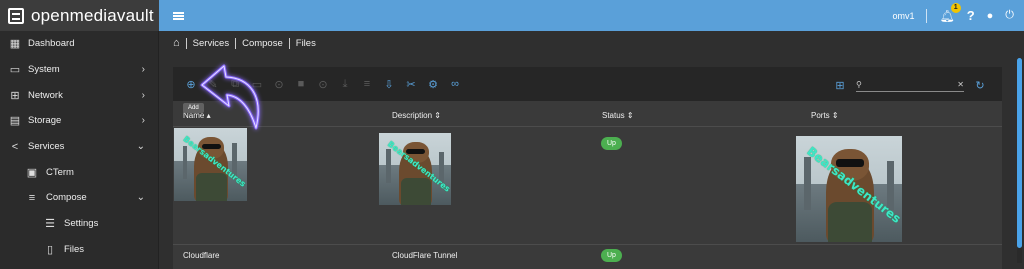  I want to click on brand: openmediavault, so click(79, 15).